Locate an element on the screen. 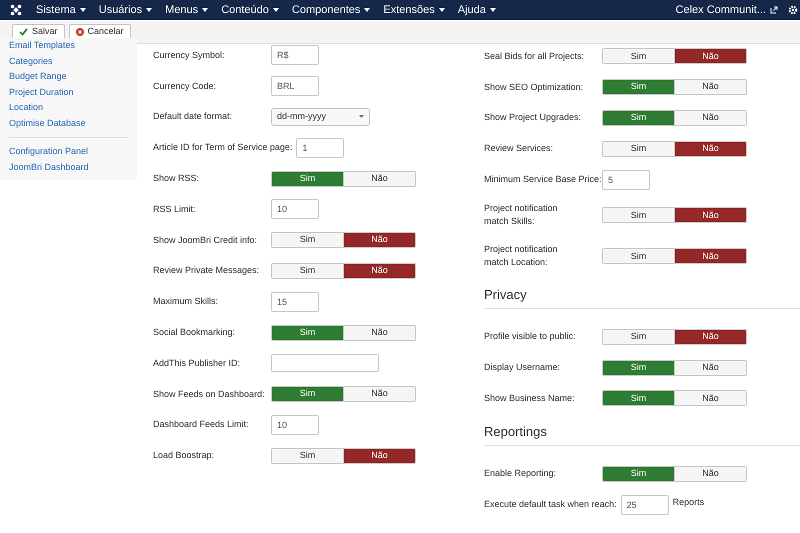 This screenshot has height=533, width=800. field-label: Article ID for Term of Service page: is located at coordinates (222, 147).